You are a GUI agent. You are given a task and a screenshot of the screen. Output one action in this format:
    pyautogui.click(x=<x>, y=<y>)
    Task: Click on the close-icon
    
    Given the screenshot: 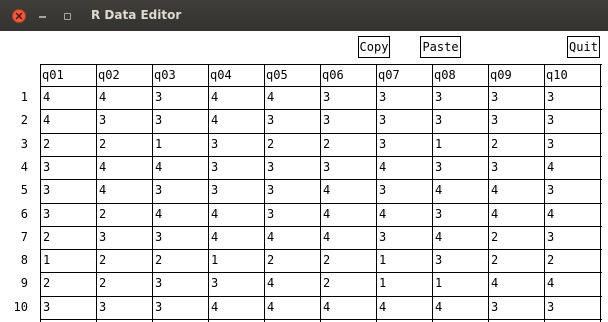 What is the action you would take?
    pyautogui.click(x=19, y=16)
    